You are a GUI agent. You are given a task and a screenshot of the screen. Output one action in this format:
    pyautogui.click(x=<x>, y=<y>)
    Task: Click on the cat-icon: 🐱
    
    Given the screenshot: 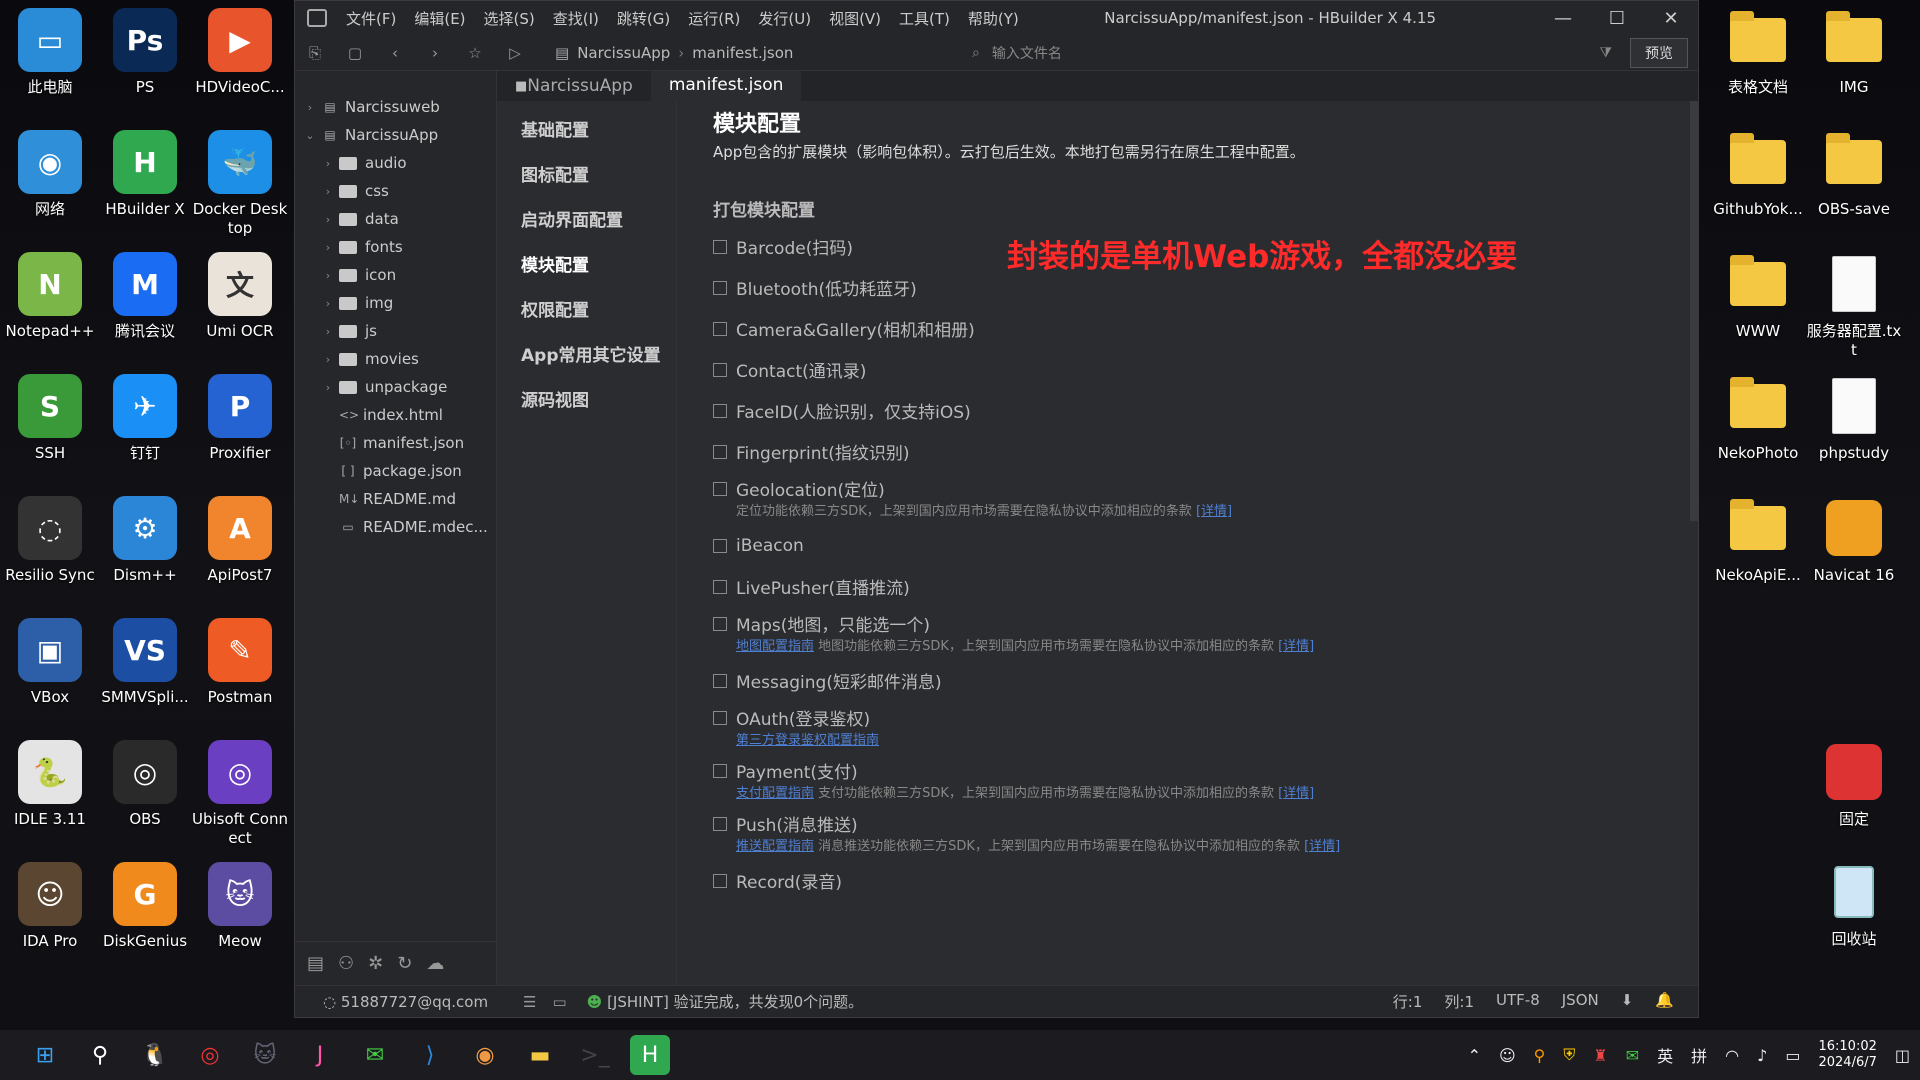 What is the action you would take?
    pyautogui.click(x=265, y=1055)
    